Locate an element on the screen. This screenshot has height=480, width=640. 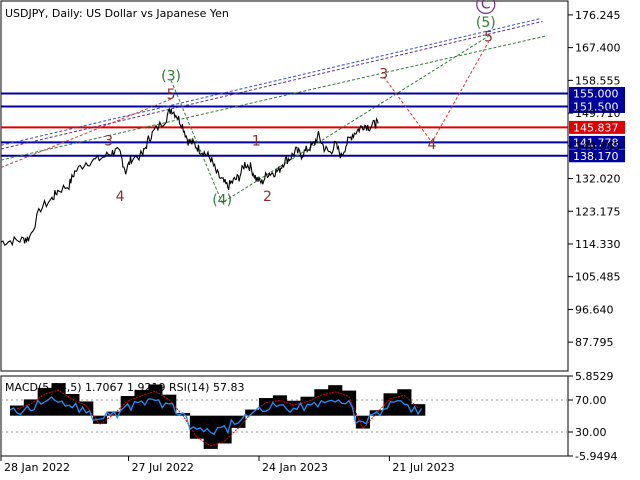
wave-label: (5) is located at coordinates (486, 23).